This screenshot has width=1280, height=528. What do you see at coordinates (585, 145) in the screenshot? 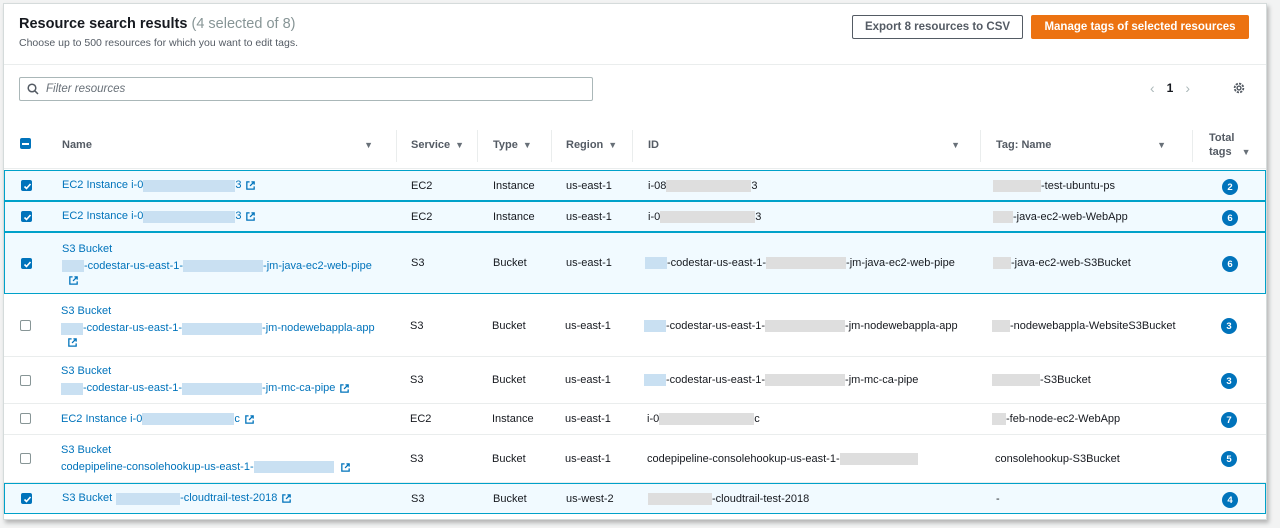
I see `column-region-label: Region` at bounding box center [585, 145].